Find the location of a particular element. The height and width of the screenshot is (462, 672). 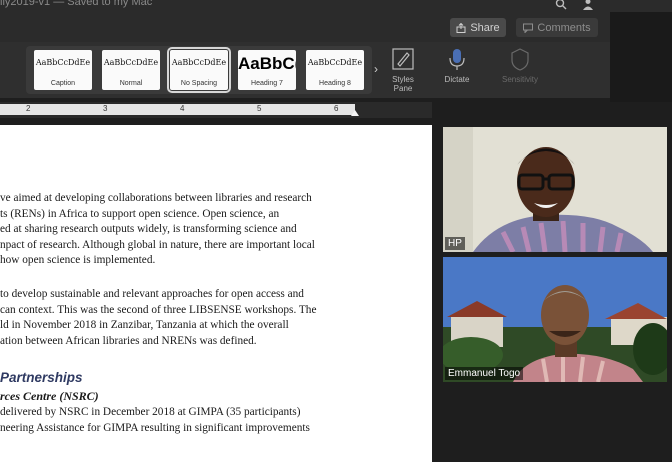

comment-icon is located at coordinates (528, 28).